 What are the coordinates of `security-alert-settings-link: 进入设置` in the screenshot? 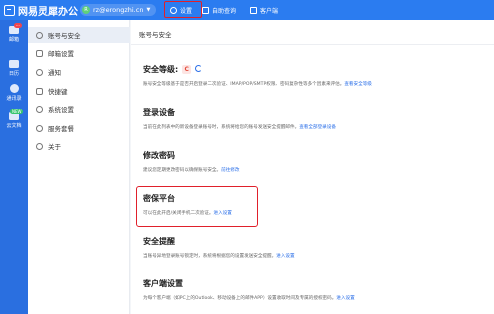 It's located at (285, 256).